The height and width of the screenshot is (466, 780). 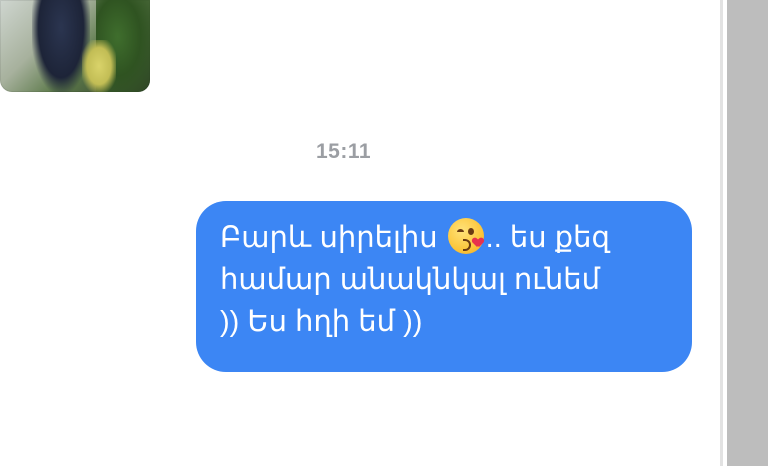 I want to click on message-timestamp: 15:11, so click(x=344, y=151).